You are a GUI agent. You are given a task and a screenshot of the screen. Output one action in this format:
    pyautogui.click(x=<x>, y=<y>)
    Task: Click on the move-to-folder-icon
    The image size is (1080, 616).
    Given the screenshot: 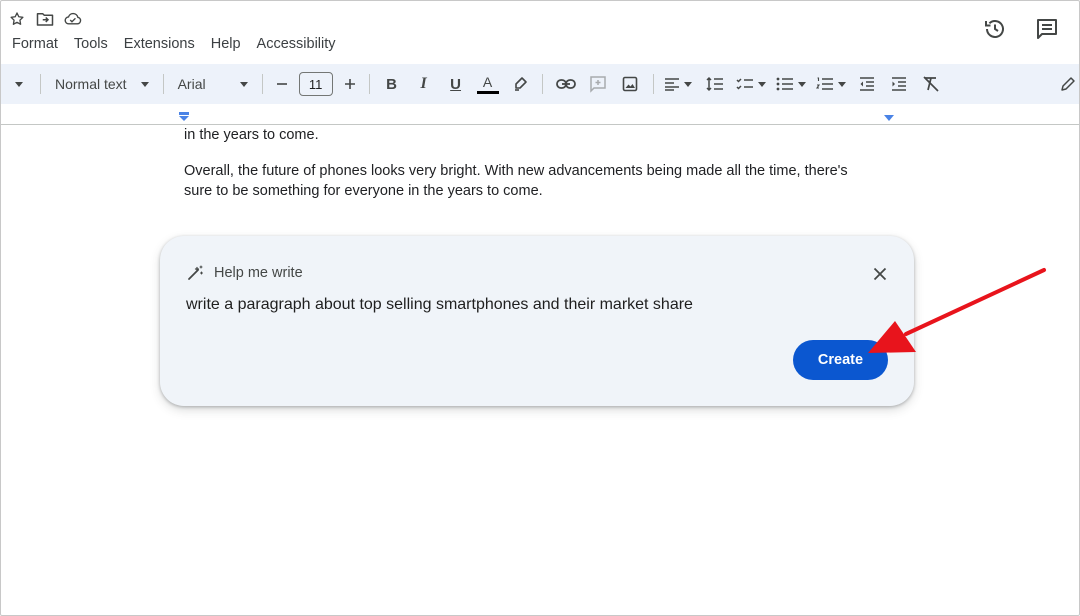 What is the action you would take?
    pyautogui.click(x=45, y=19)
    